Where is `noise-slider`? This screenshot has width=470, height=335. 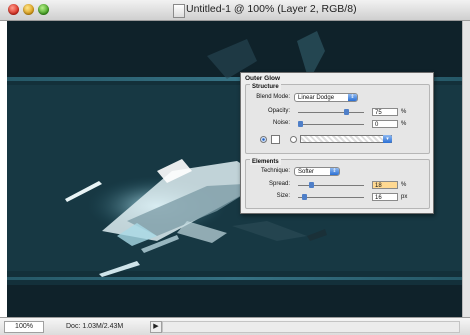 noise-slider is located at coordinates (331, 124).